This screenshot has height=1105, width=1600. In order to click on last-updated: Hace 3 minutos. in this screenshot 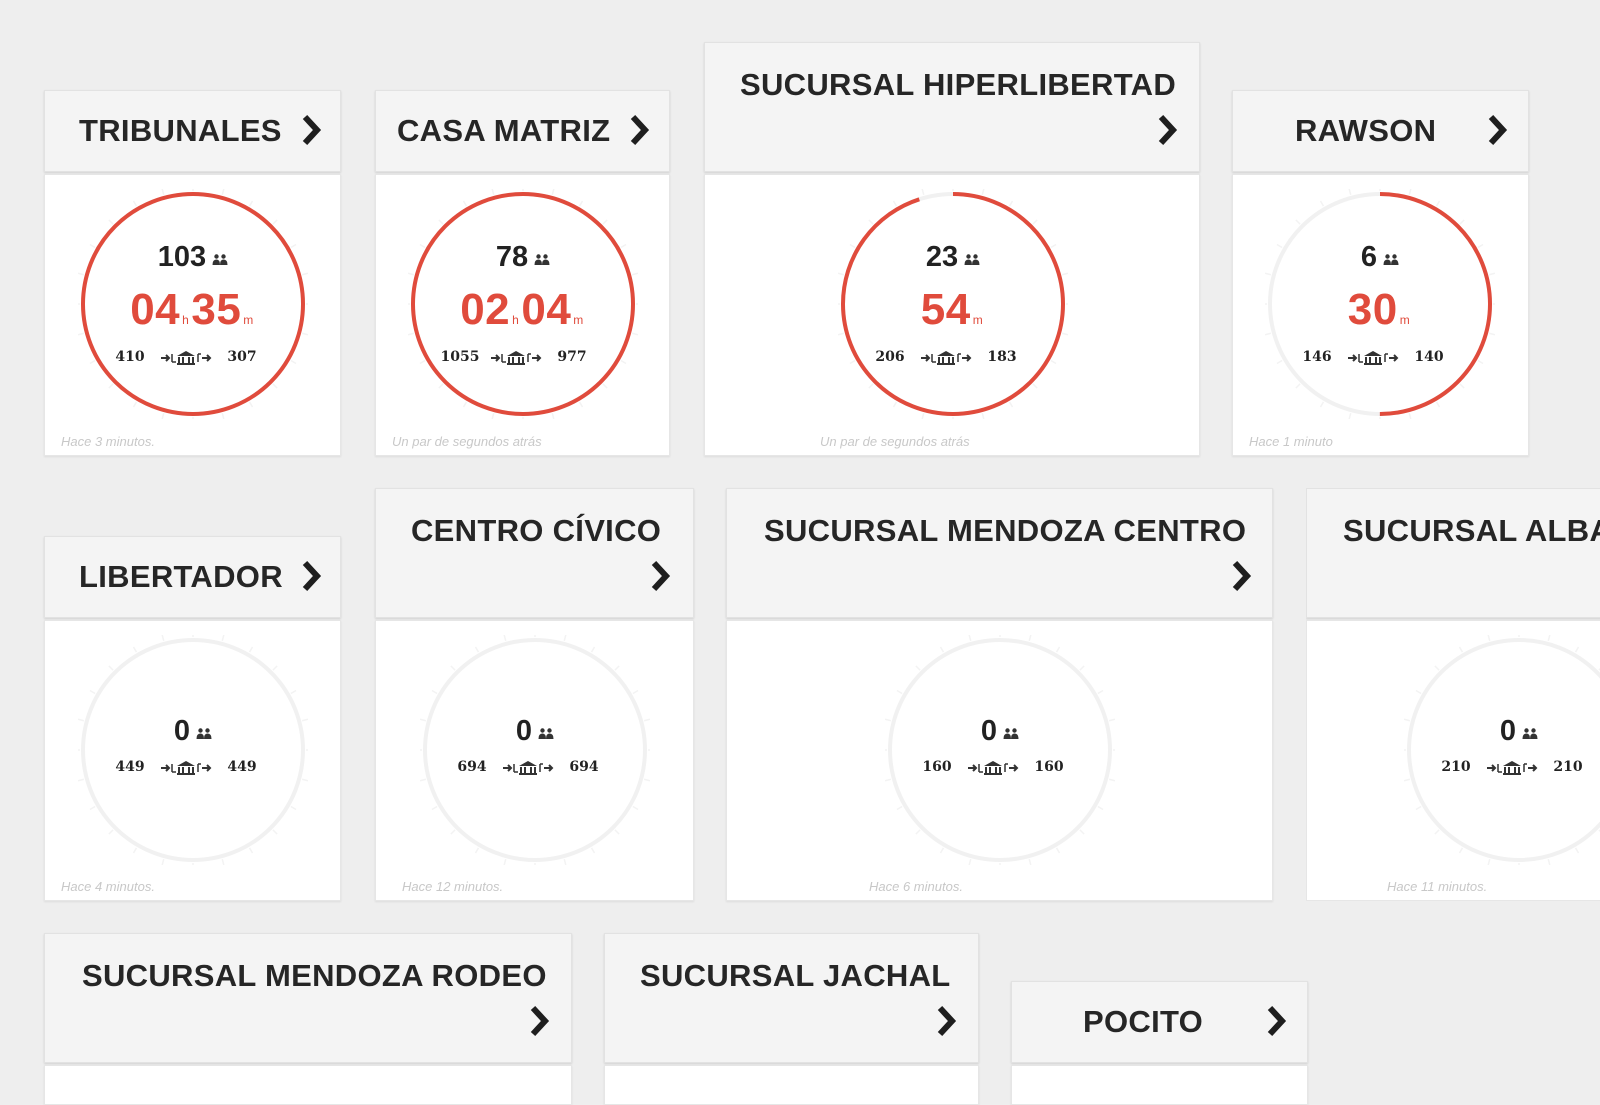, I will do `click(108, 441)`.